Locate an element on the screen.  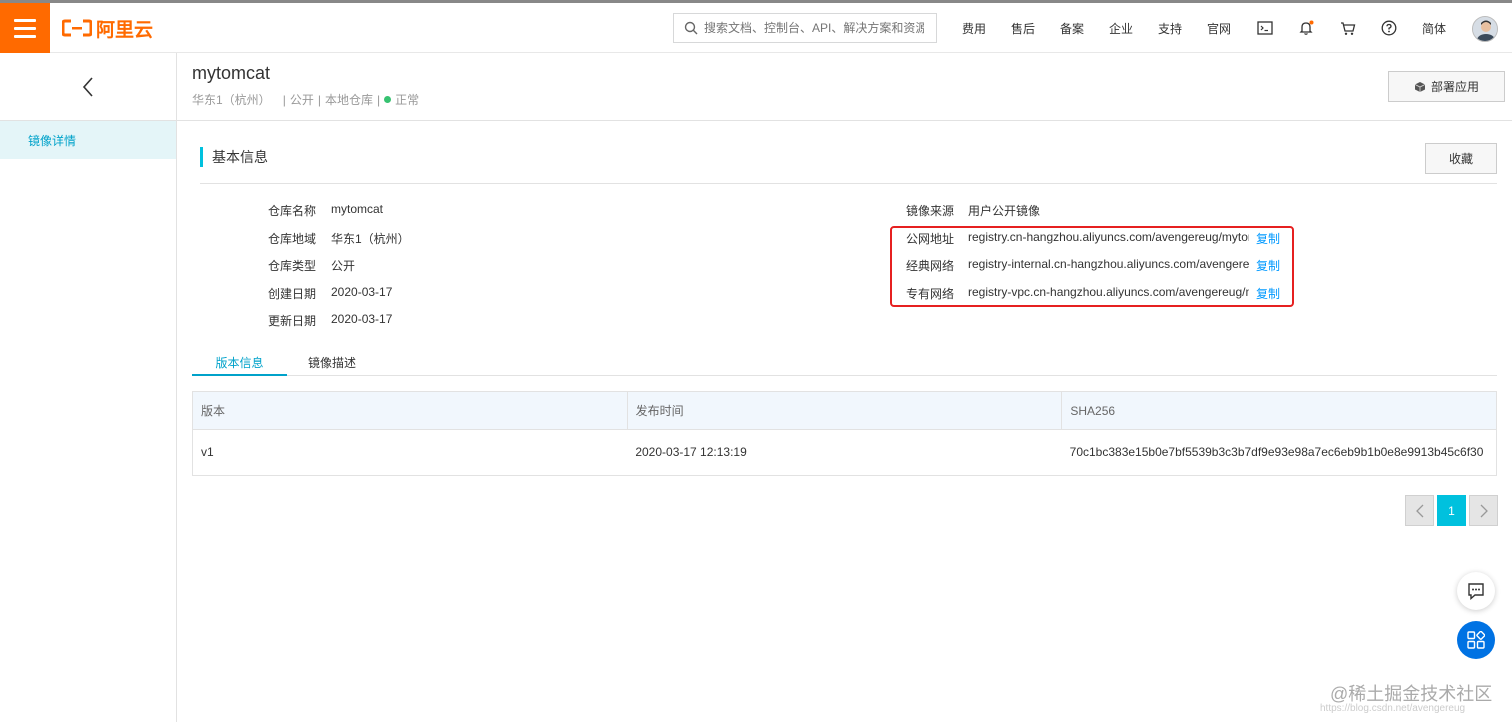
divider is located at coordinates (848, 183).